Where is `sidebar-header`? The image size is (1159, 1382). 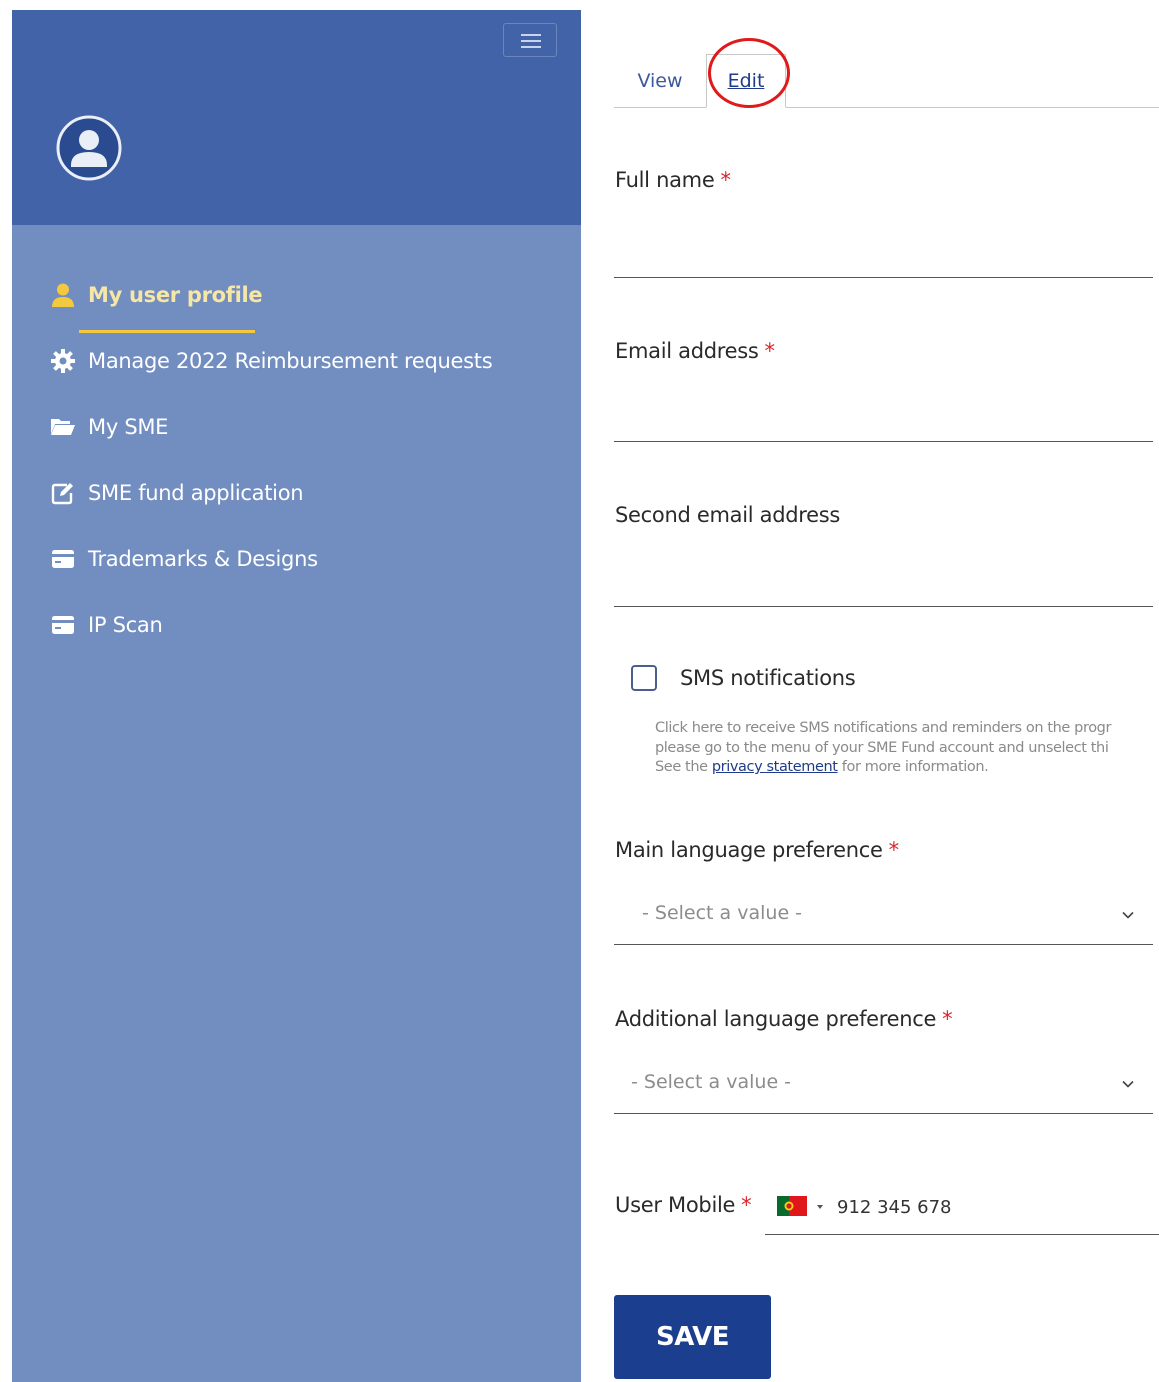 sidebar-header is located at coordinates (296, 117).